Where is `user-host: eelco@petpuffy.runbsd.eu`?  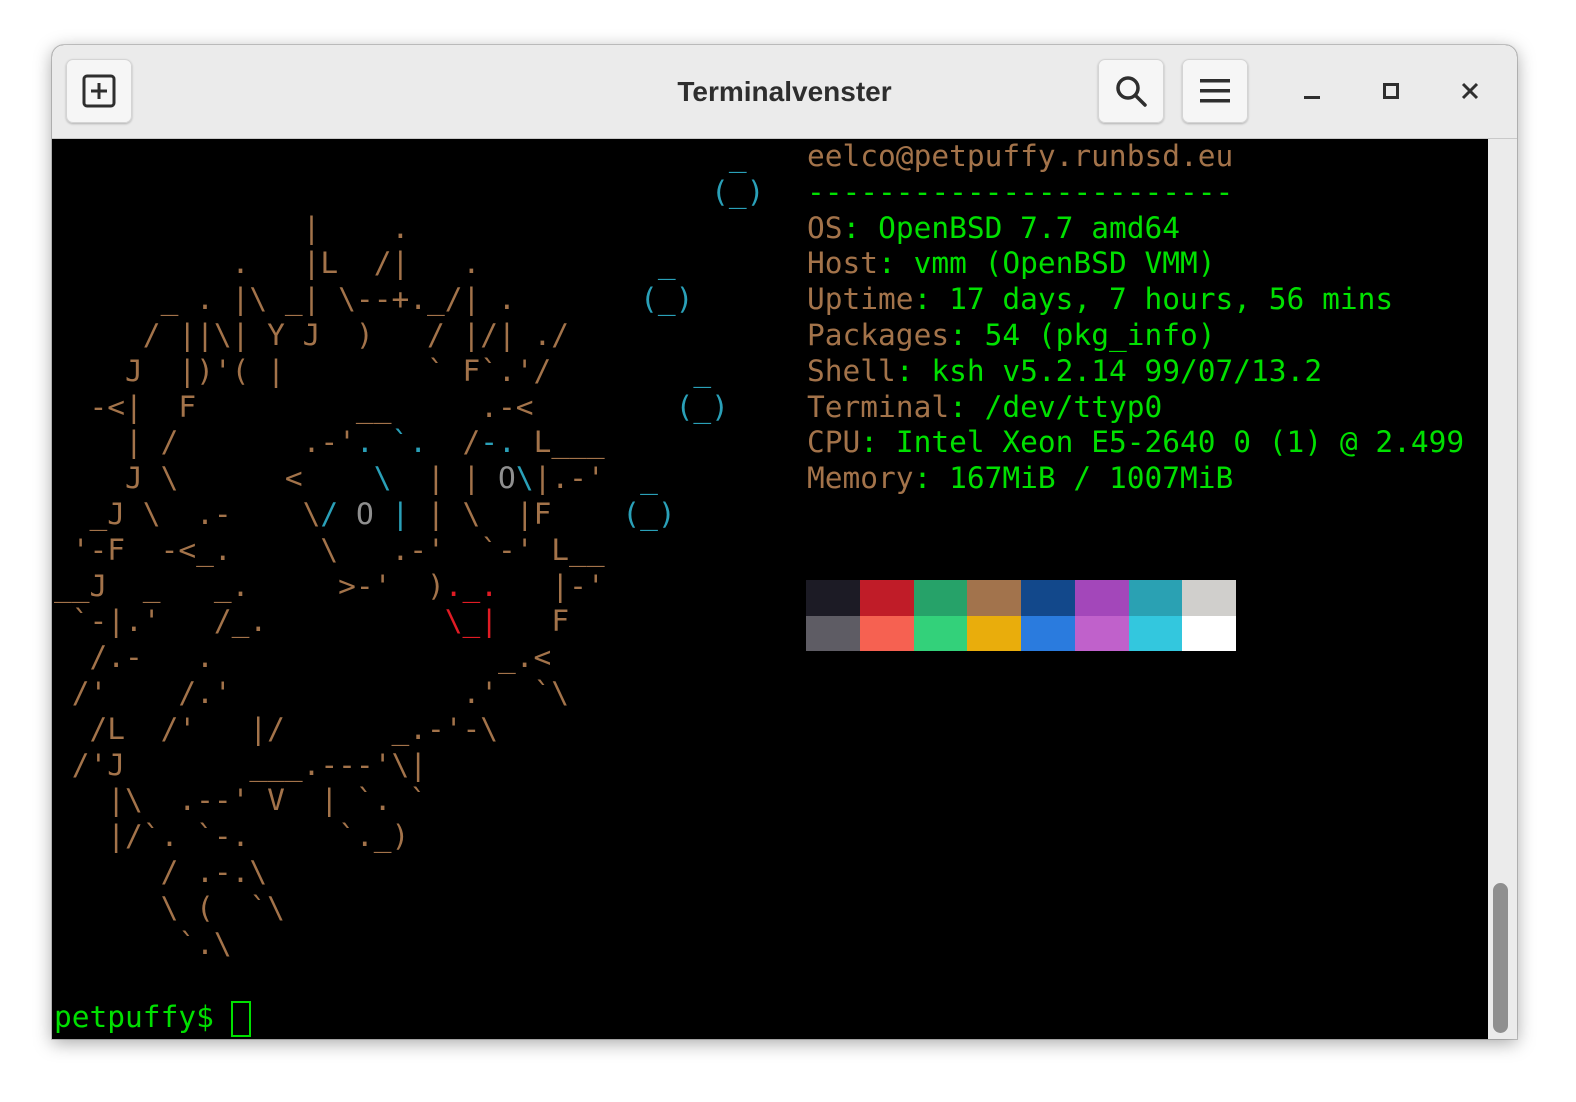 user-host: eelco@petpuffy.runbsd.eu is located at coordinates (1020, 156).